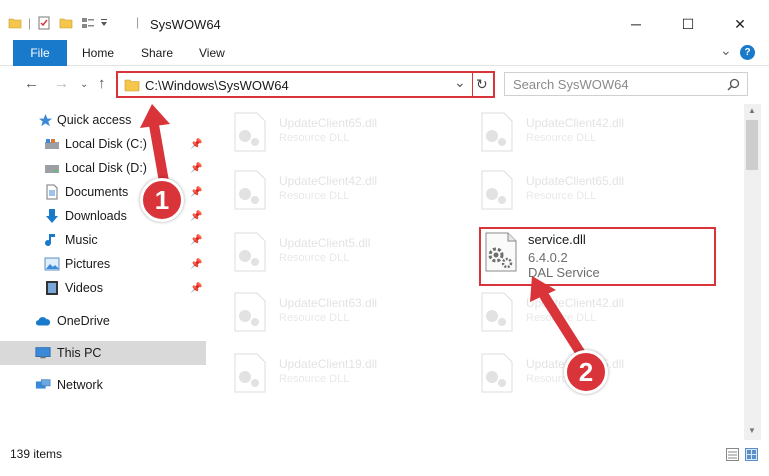 The height and width of the screenshot is (476, 769). What do you see at coordinates (162, 200) in the screenshot?
I see `callout-badge-1: 1` at bounding box center [162, 200].